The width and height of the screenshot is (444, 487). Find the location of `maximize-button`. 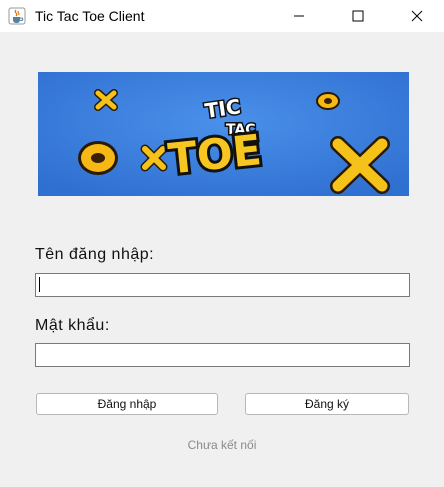

maximize-button is located at coordinates (358, 16).